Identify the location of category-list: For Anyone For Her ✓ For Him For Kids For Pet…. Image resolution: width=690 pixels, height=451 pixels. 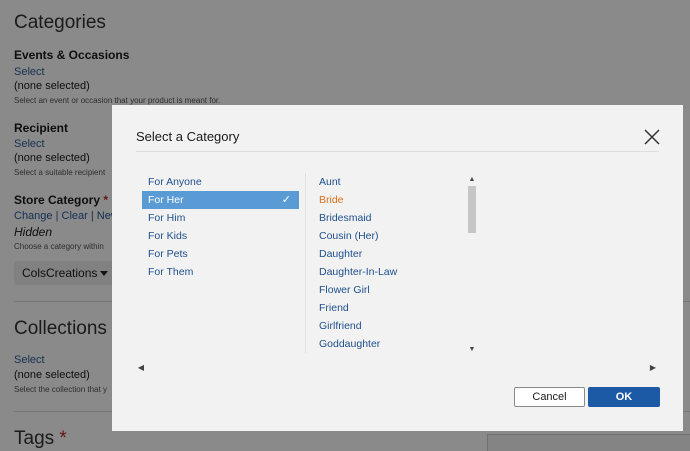
(220, 263).